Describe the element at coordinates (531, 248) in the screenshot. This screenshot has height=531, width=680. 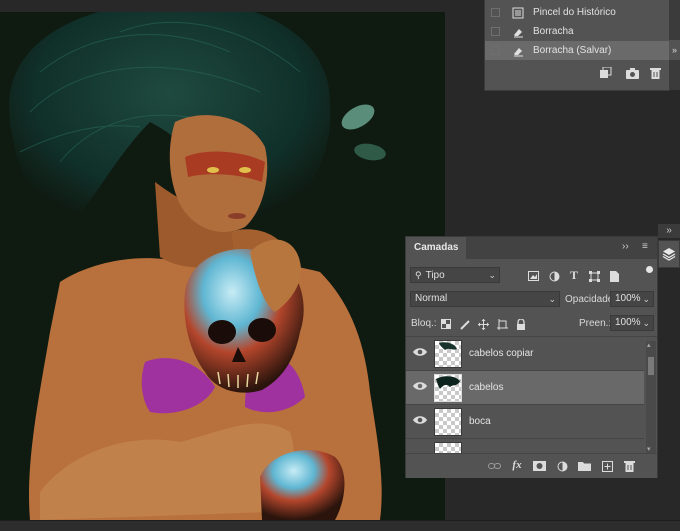
I see `layers-panel-header: Camadas ›› ≡` at that location.